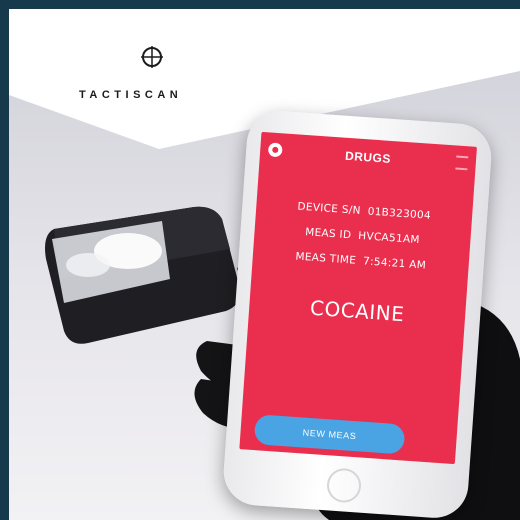 This screenshot has width=520, height=520. I want to click on new-meas-button: NEW MEAS, so click(329, 434).